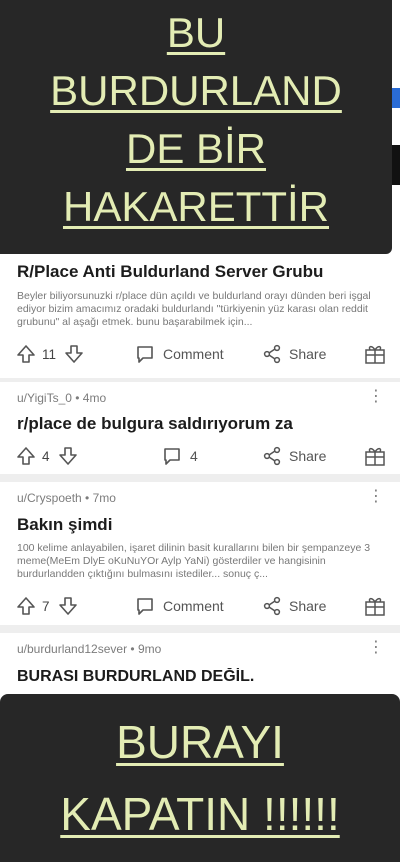 The width and height of the screenshot is (400, 862). Describe the element at coordinates (196, 90) in the screenshot. I see `caption-line: BURDURLAND` at that location.